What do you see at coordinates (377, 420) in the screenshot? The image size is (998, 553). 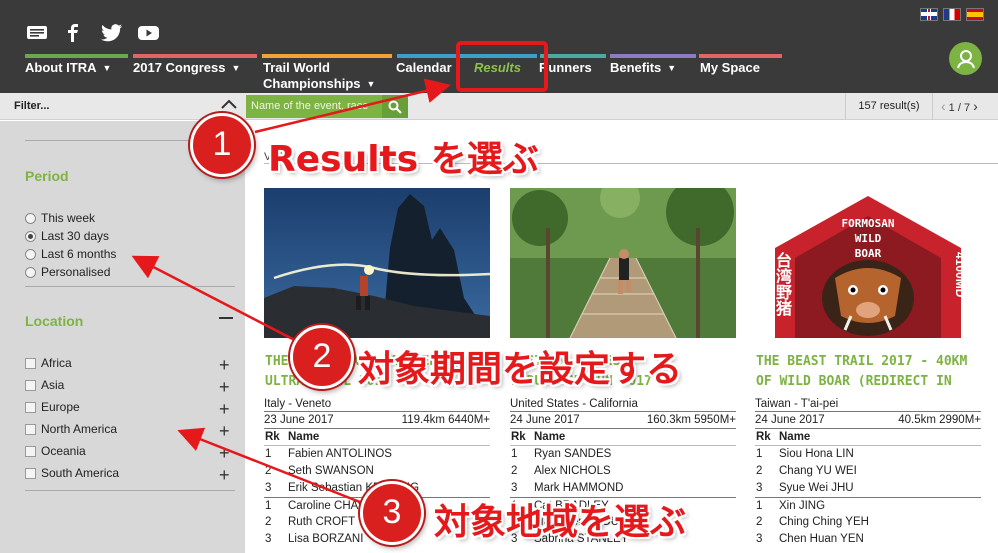 I see `race-date-distance: 23 June 2017 119.4km 6440M+` at bounding box center [377, 420].